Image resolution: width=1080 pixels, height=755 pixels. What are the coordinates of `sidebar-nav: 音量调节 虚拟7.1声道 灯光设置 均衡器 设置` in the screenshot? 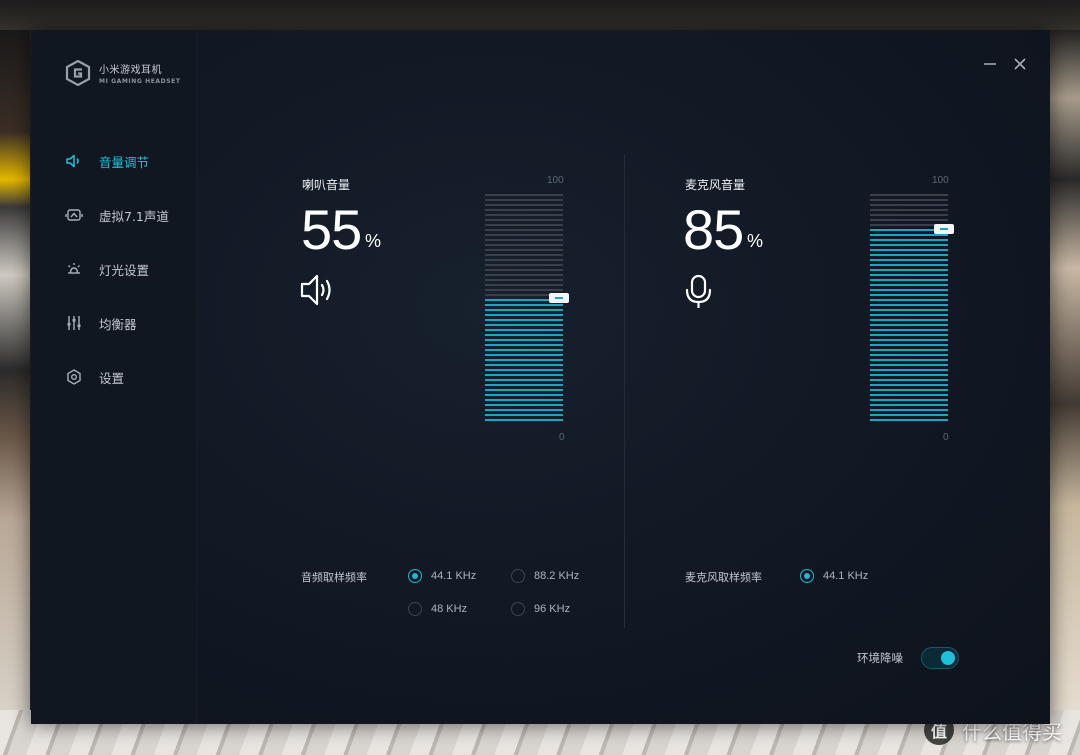 It's located at (117, 269).